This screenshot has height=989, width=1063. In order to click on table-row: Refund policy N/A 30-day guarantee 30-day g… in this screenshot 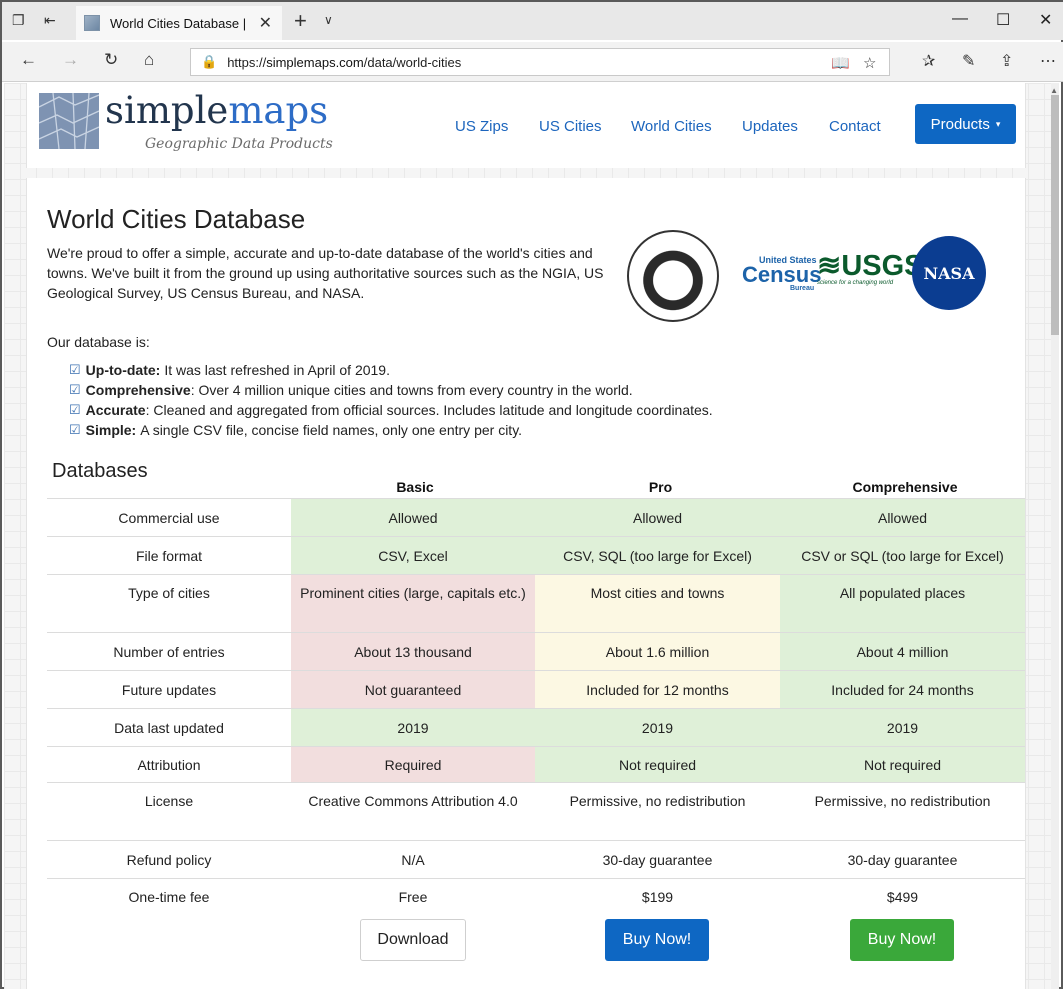, I will do `click(536, 859)`.